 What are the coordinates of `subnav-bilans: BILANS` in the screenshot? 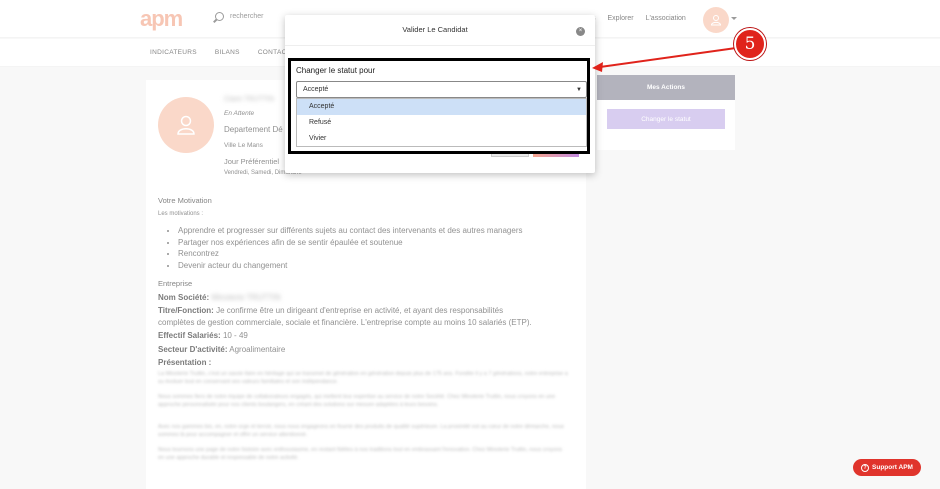 It's located at (227, 52).